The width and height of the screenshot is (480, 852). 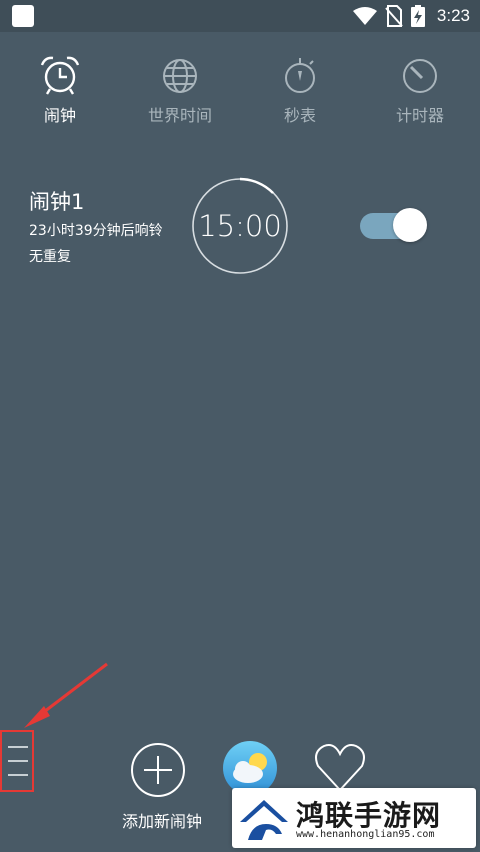 What do you see at coordinates (419, 115) in the screenshot?
I see `tab-label: 计时器` at bounding box center [419, 115].